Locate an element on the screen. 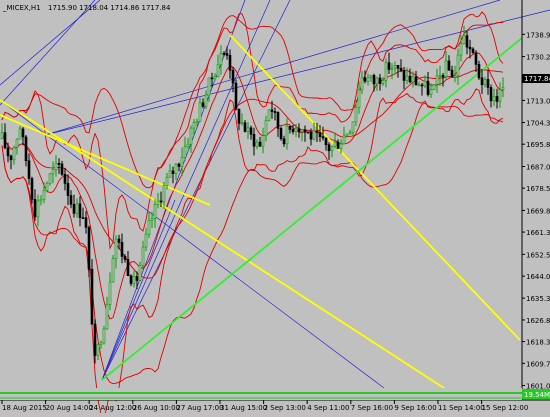 Image resolution: width=550 pixels, height=417 pixels. time-tick-label: 11 Sep 14:00 is located at coordinates (461, 408).